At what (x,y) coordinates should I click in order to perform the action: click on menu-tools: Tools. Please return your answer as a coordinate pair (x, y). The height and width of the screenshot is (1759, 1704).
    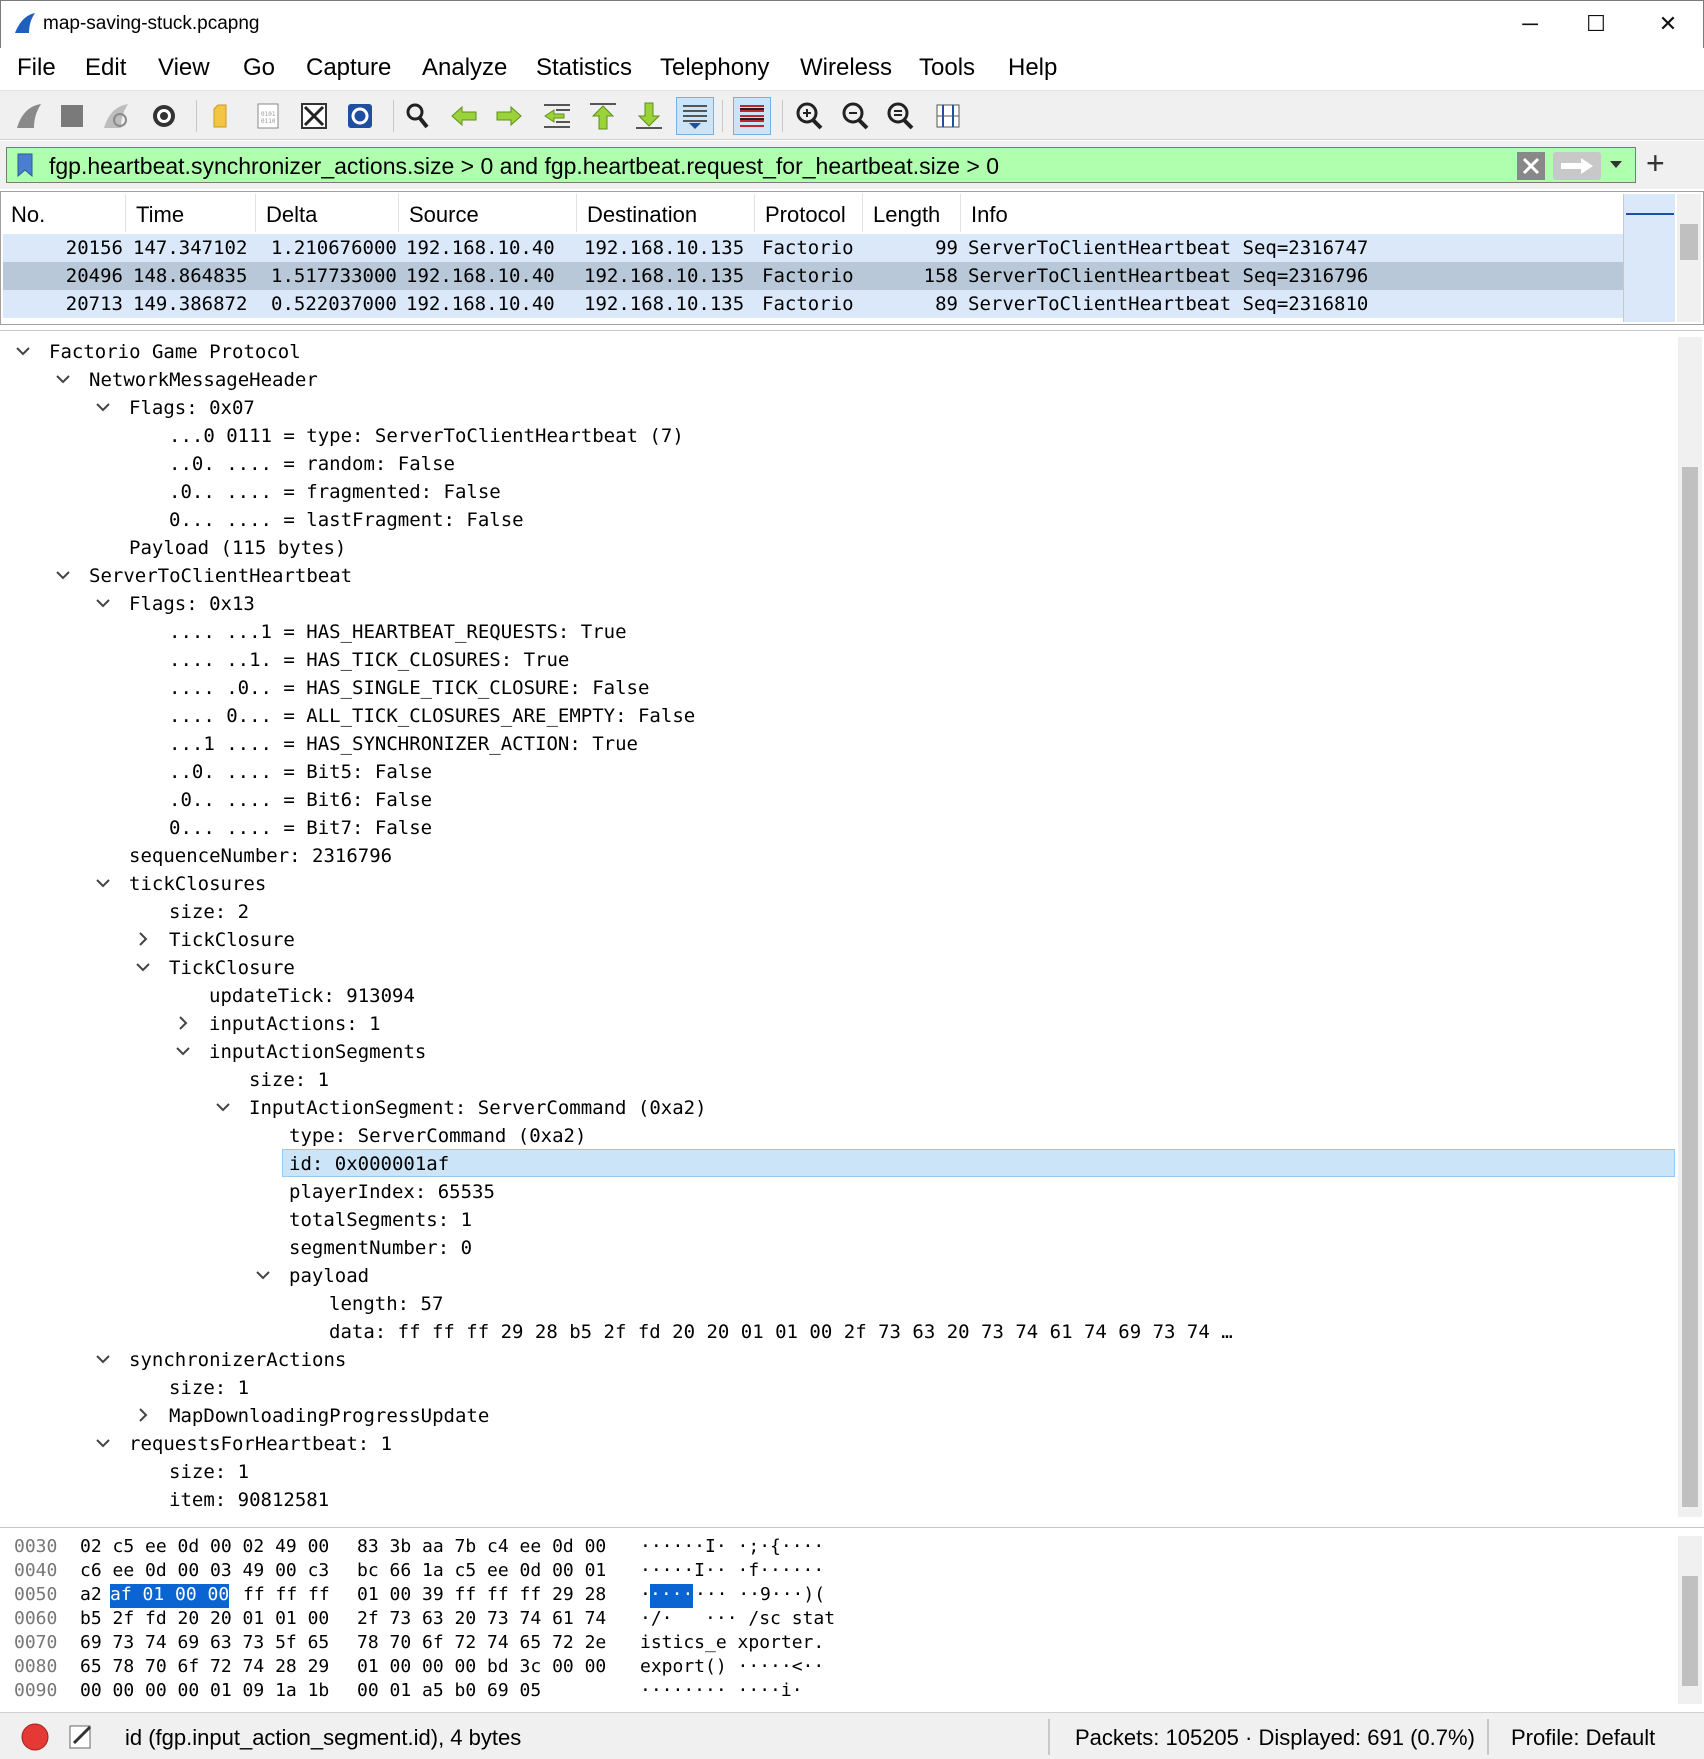
    Looking at the image, I should click on (947, 68).